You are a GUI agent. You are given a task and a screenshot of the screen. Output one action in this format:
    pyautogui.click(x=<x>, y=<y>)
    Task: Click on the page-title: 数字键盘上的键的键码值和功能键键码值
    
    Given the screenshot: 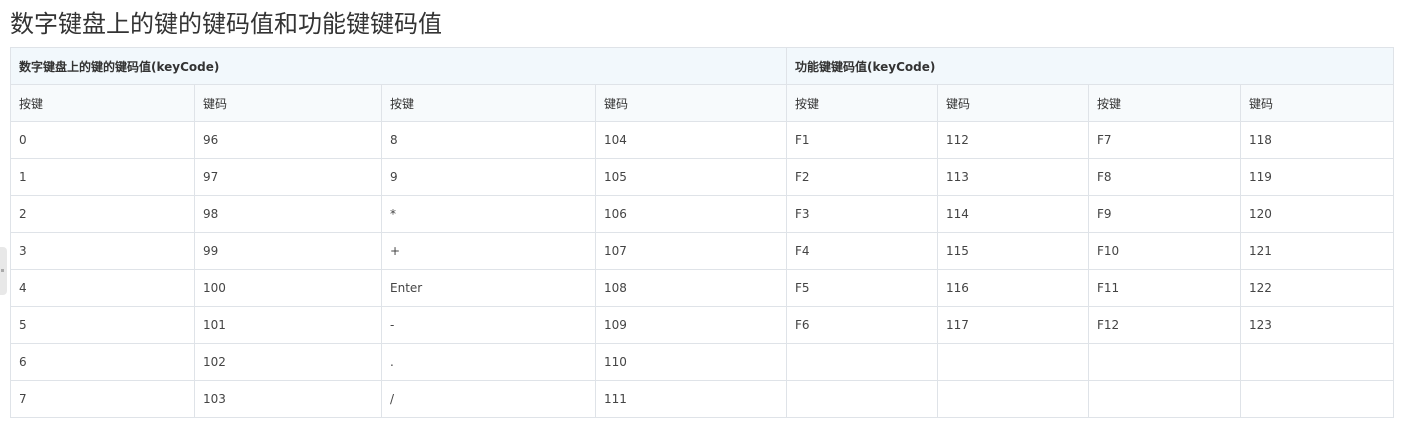 What is the action you would take?
    pyautogui.click(x=226, y=24)
    